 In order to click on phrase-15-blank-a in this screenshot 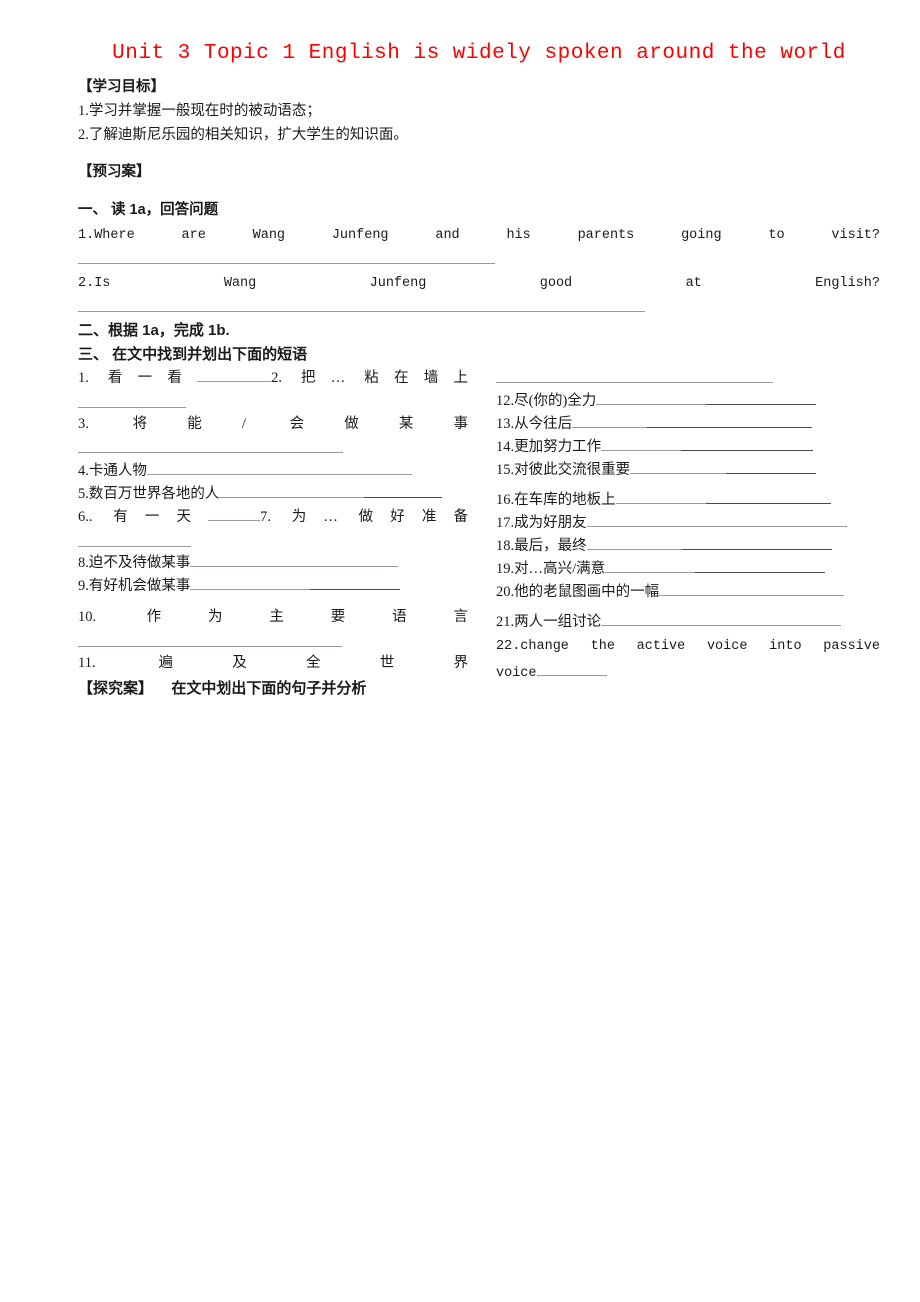, I will do `click(678, 466)`.